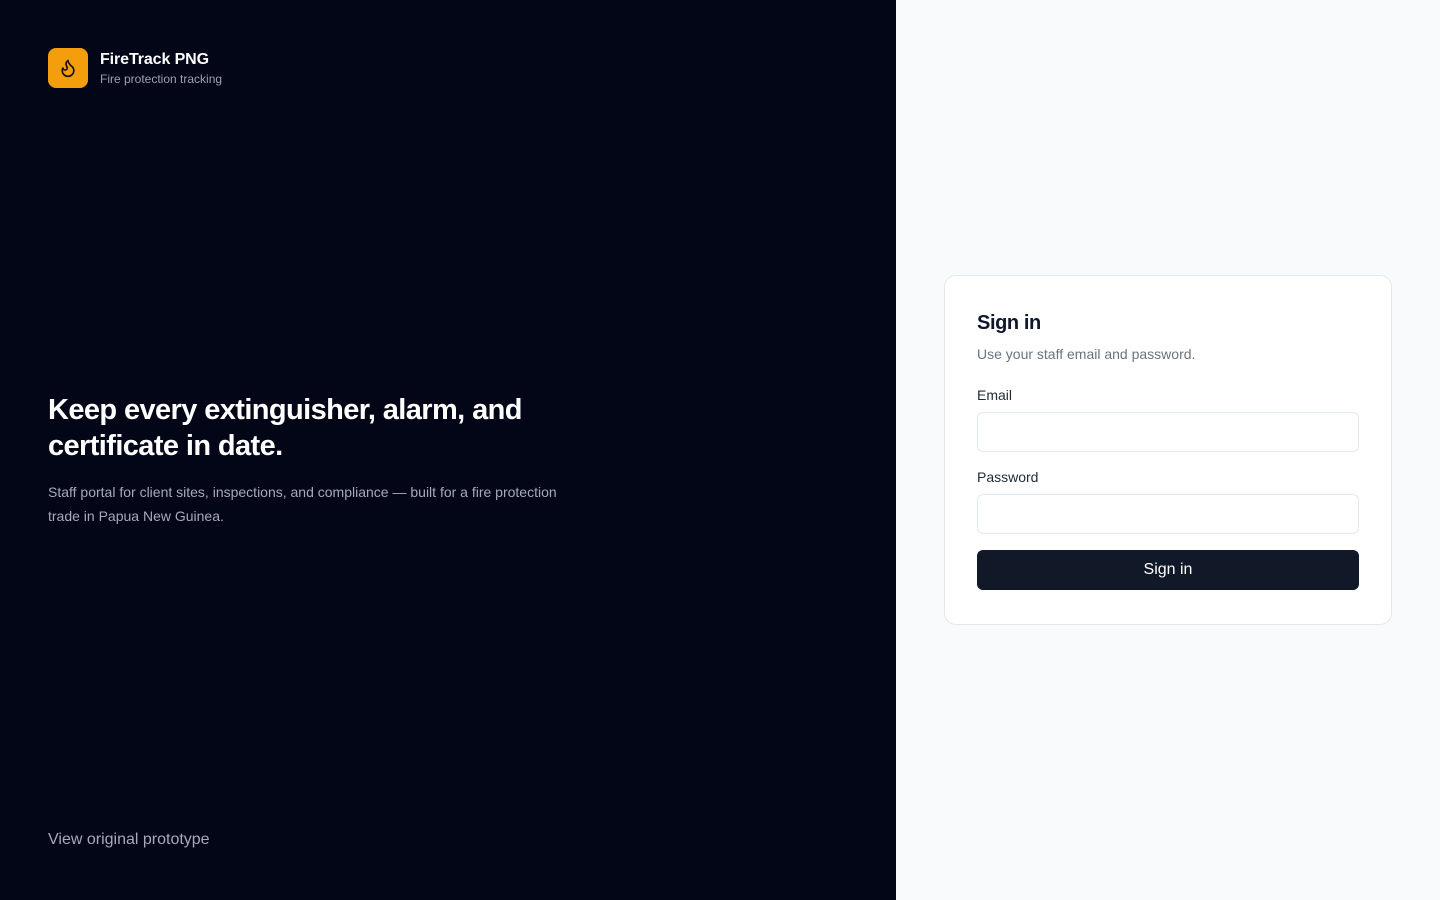 This screenshot has height=900, width=1440. What do you see at coordinates (1008, 477) in the screenshot?
I see `password-label: Password` at bounding box center [1008, 477].